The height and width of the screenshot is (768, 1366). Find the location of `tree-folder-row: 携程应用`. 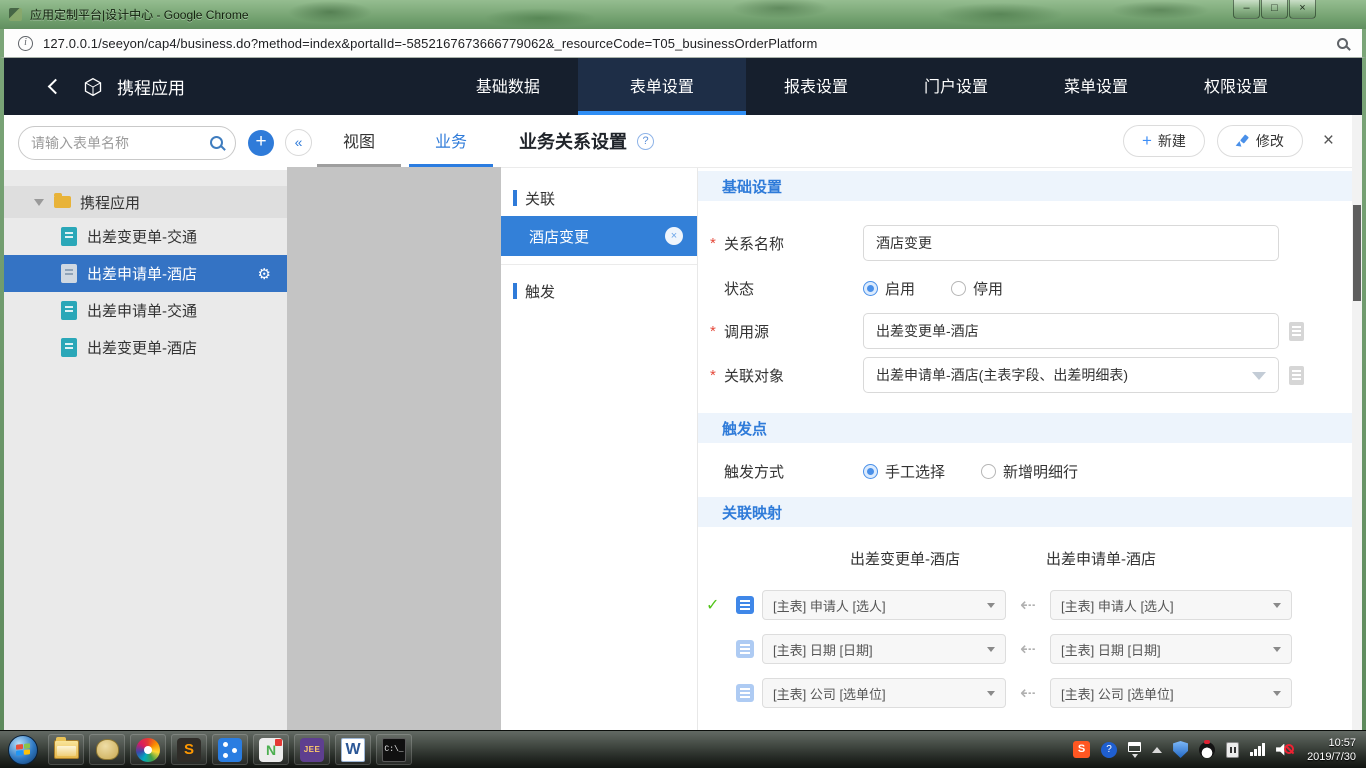

tree-folder-row: 携程应用 is located at coordinates (145, 202).